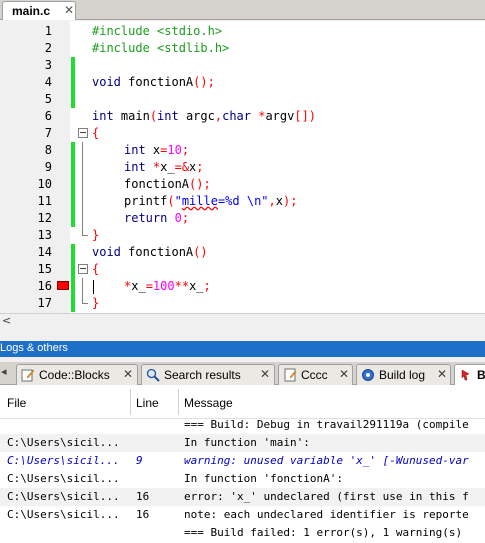  Describe the element at coordinates (44, 184) in the screenshot. I see `line-number: 10` at that location.